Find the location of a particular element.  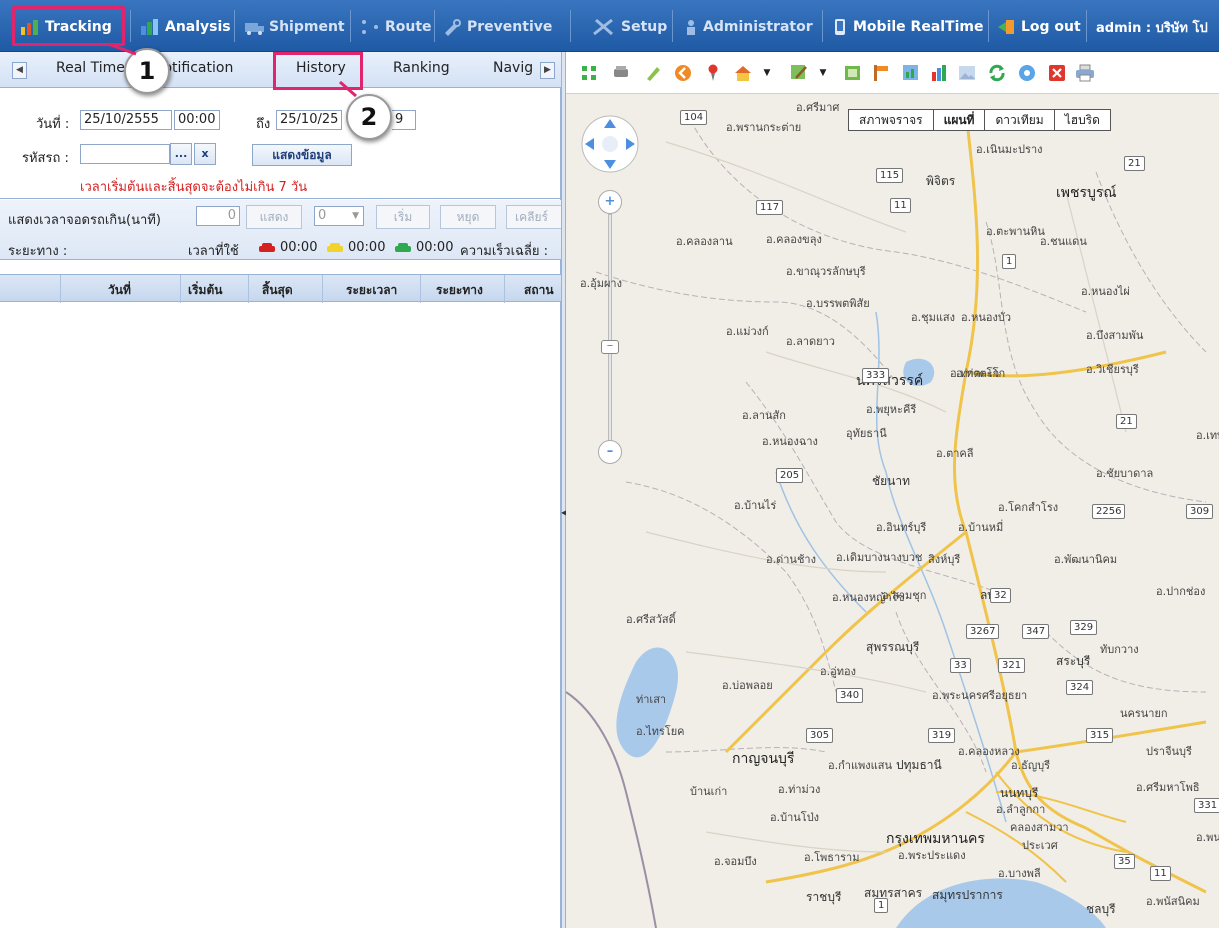

map-type-hybrid: ไฮบริด is located at coordinates (1082, 120).